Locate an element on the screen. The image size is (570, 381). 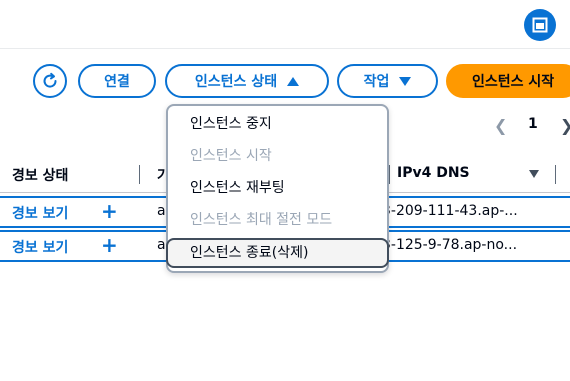
top-bar is located at coordinates (285, 24).